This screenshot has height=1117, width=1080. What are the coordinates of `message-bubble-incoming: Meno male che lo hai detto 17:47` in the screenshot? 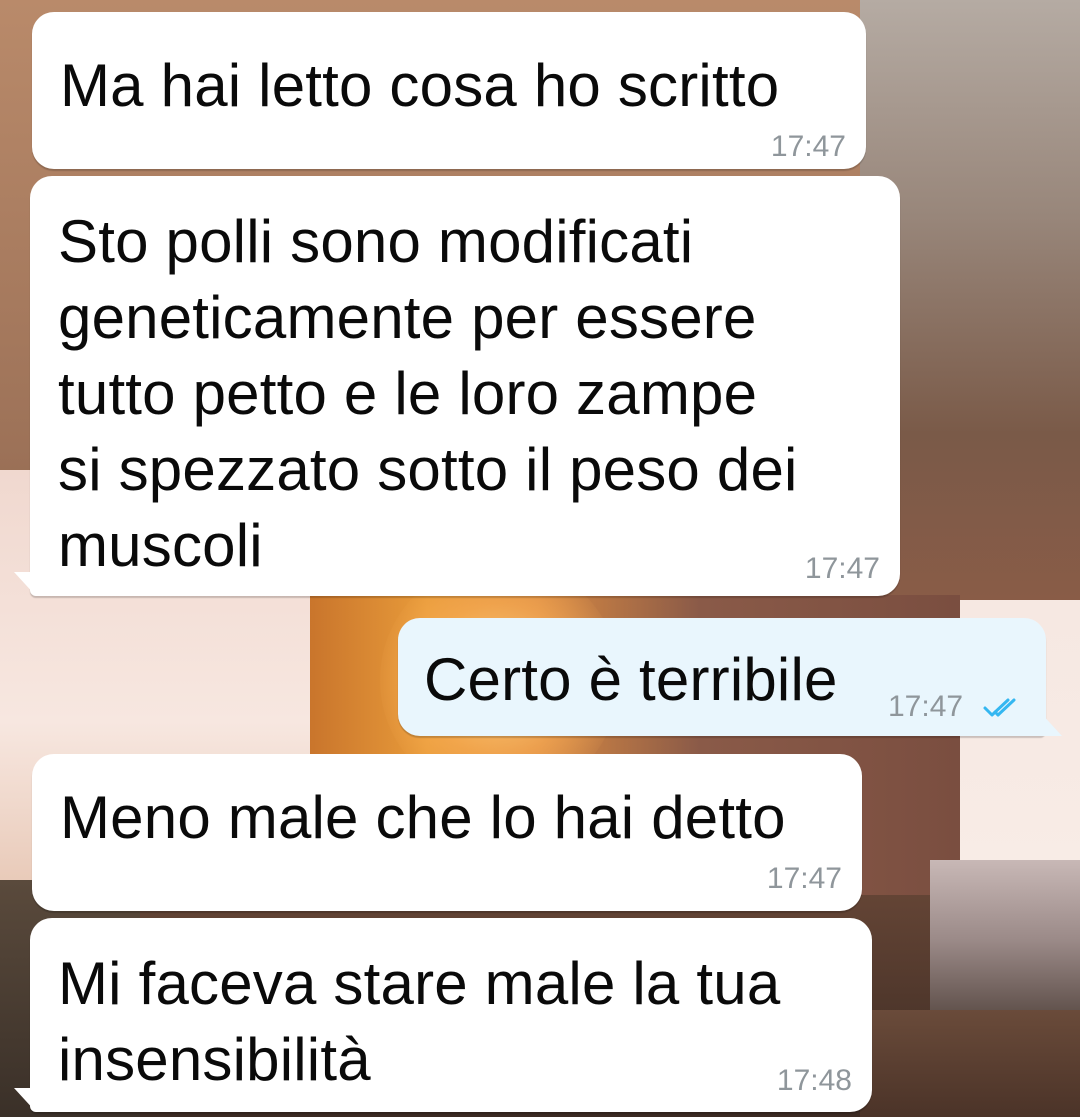 It's located at (447, 832).